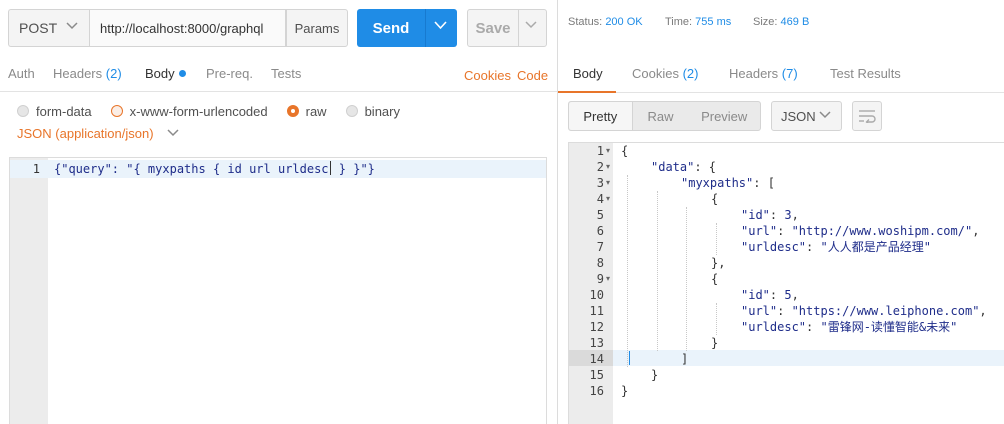  I want to click on line-number: 9, so click(600, 279).